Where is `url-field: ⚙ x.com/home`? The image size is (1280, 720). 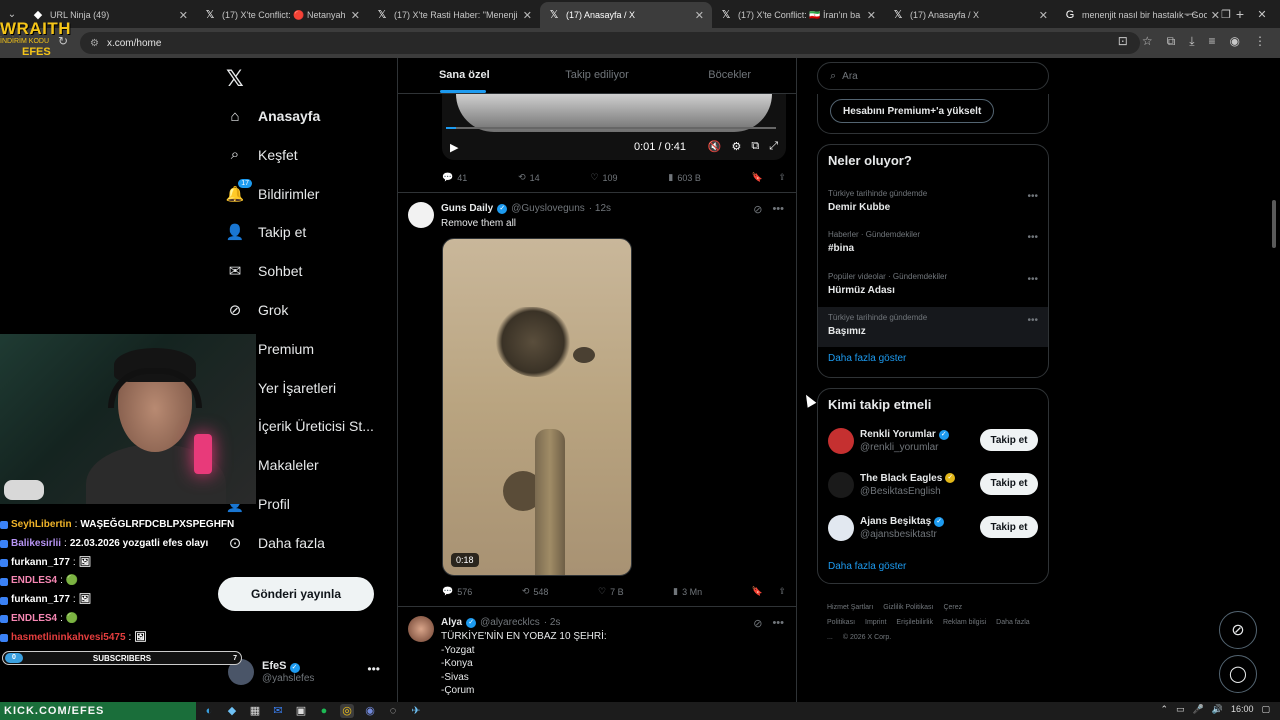 url-field: ⚙ x.com/home is located at coordinates (610, 43).